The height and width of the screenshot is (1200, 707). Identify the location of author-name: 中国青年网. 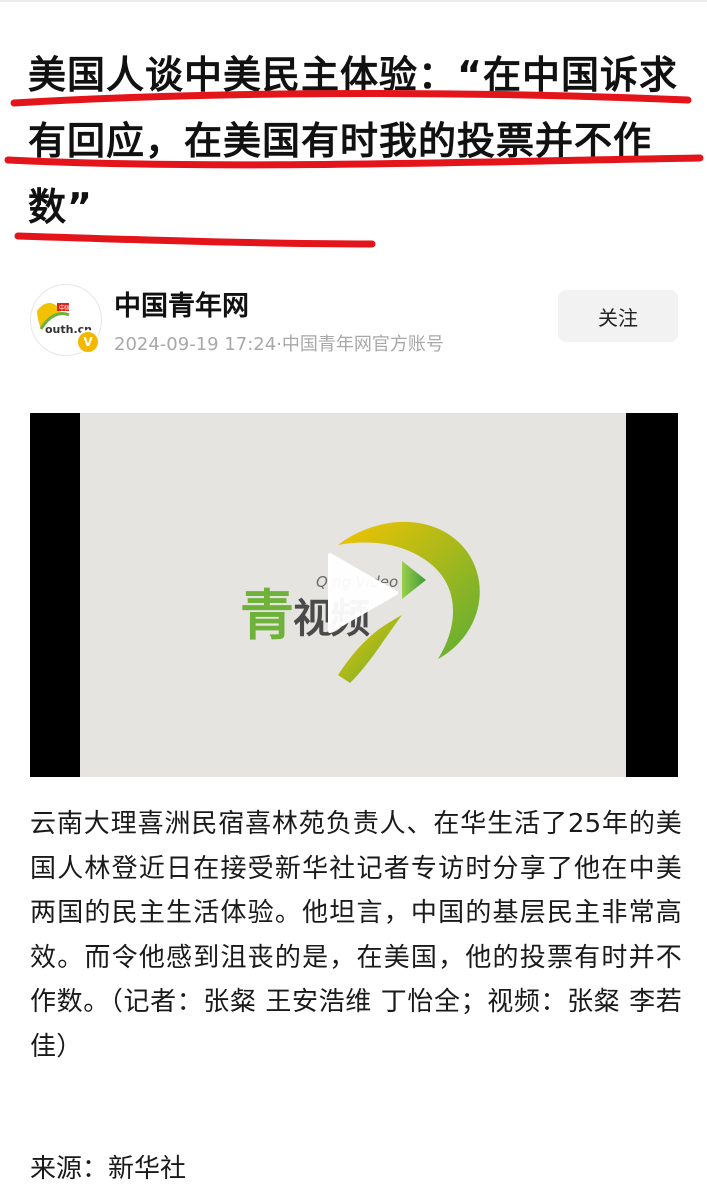
(181, 303).